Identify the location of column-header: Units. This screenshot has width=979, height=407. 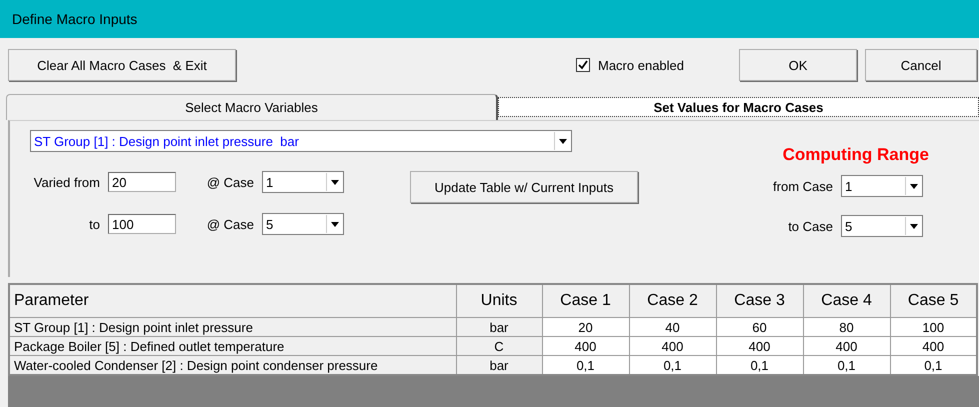
(499, 301).